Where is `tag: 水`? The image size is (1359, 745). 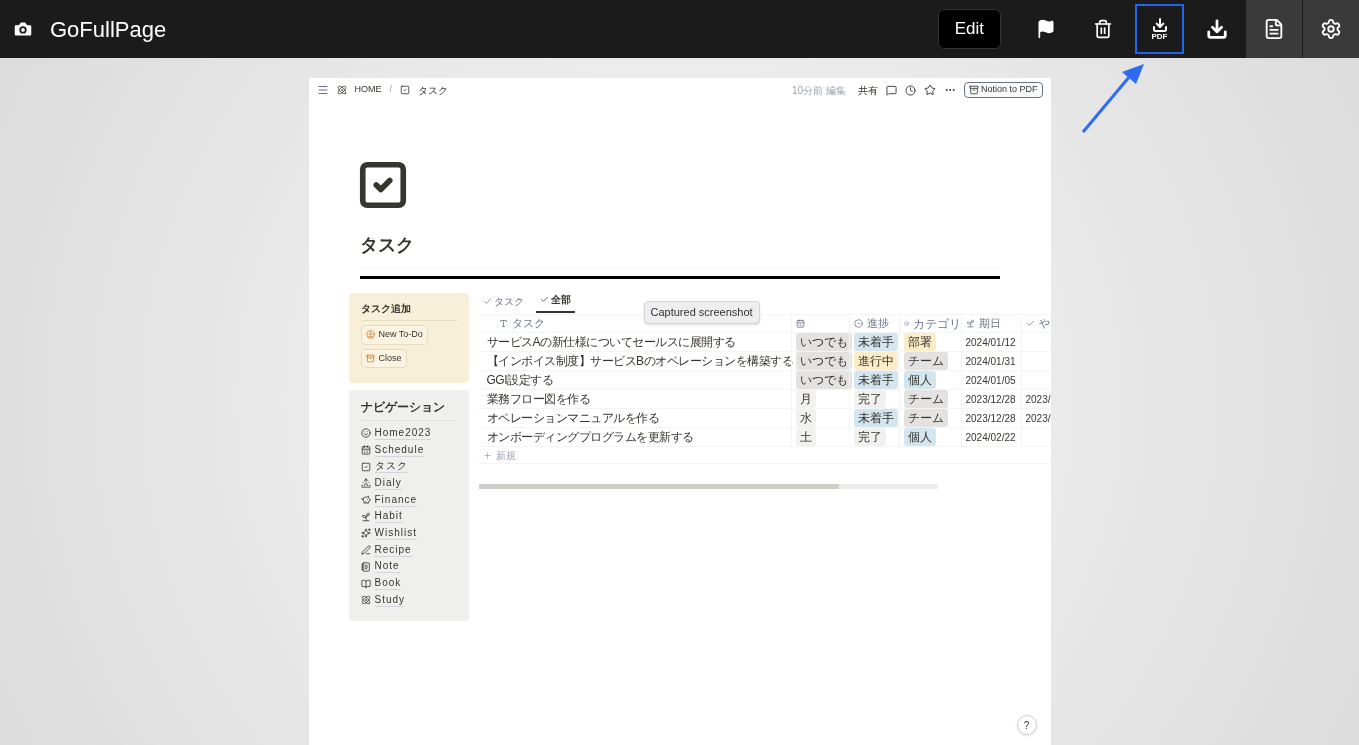 tag: 水 is located at coordinates (805, 418).